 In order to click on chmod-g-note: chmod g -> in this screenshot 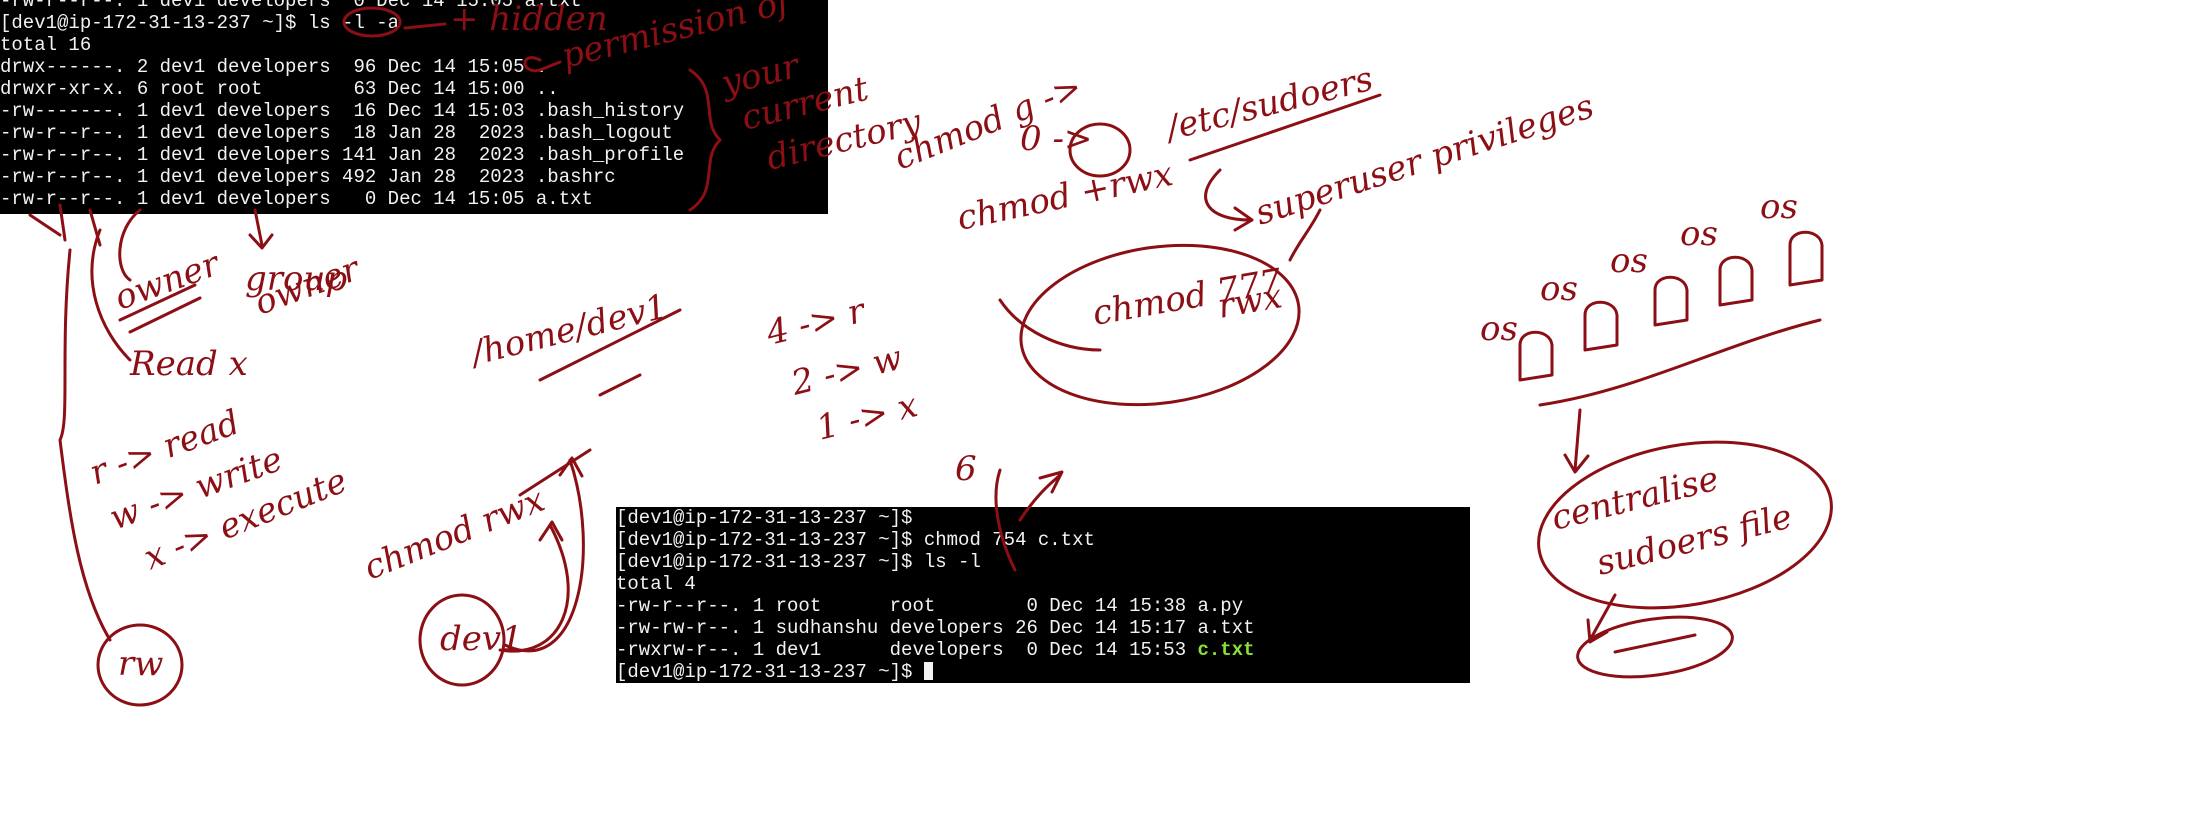, I will do `click(987, 123)`.